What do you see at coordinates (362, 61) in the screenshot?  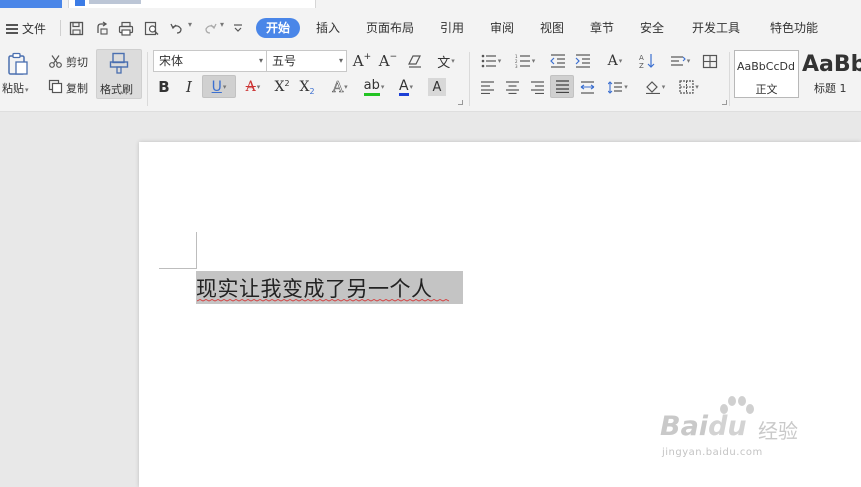 I see `grow-font-icon: A +` at bounding box center [362, 61].